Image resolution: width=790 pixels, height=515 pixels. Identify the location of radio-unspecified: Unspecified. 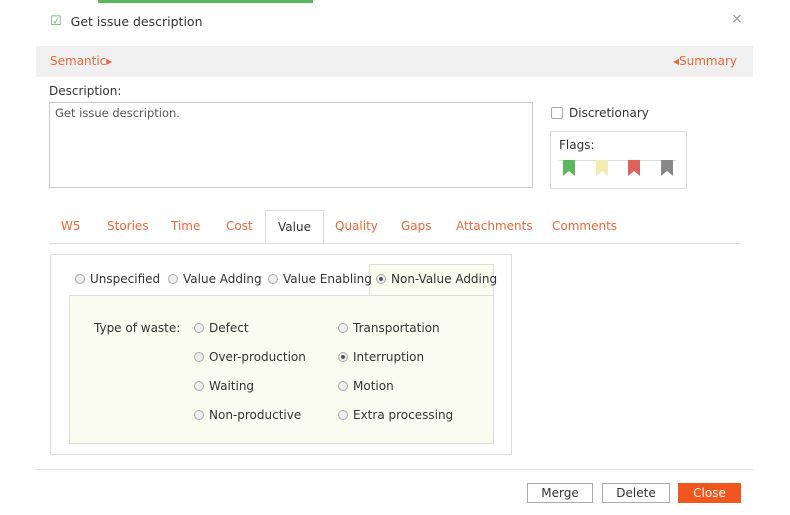
(117, 279).